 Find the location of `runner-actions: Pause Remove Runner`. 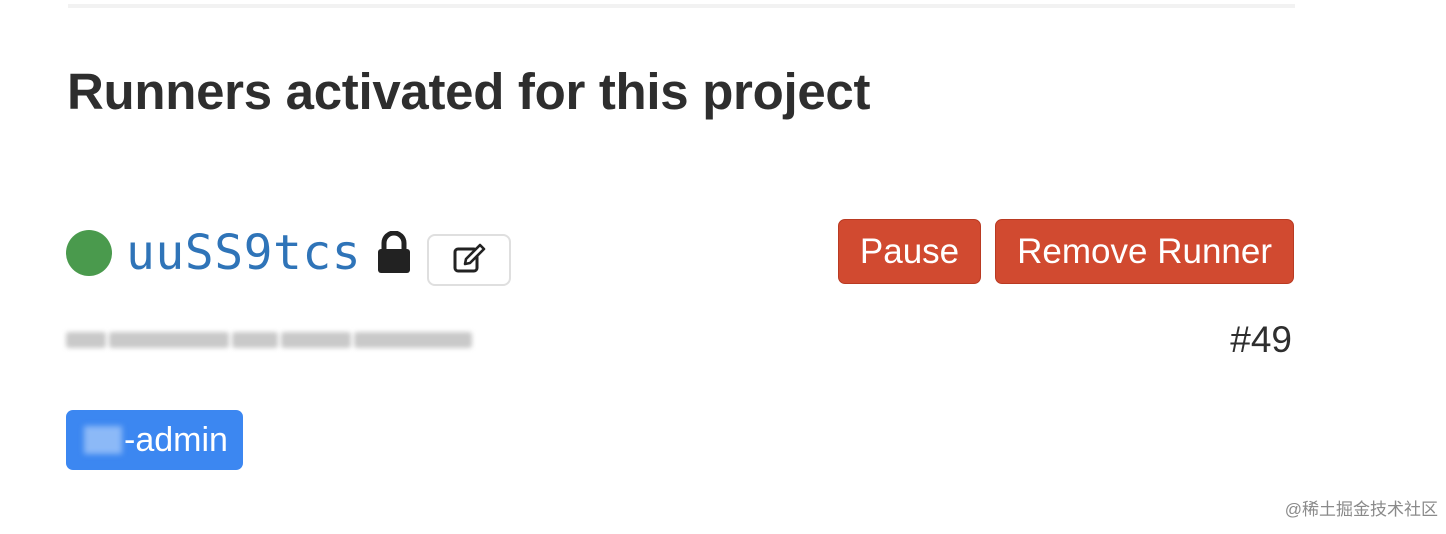

runner-actions: Pause Remove Runner is located at coordinates (1065, 251).